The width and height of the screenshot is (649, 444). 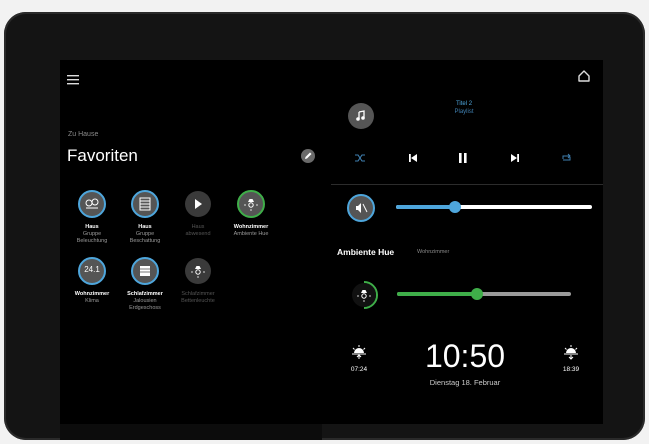 What do you see at coordinates (83, 134) in the screenshot?
I see `section-label: Zu Hause` at bounding box center [83, 134].